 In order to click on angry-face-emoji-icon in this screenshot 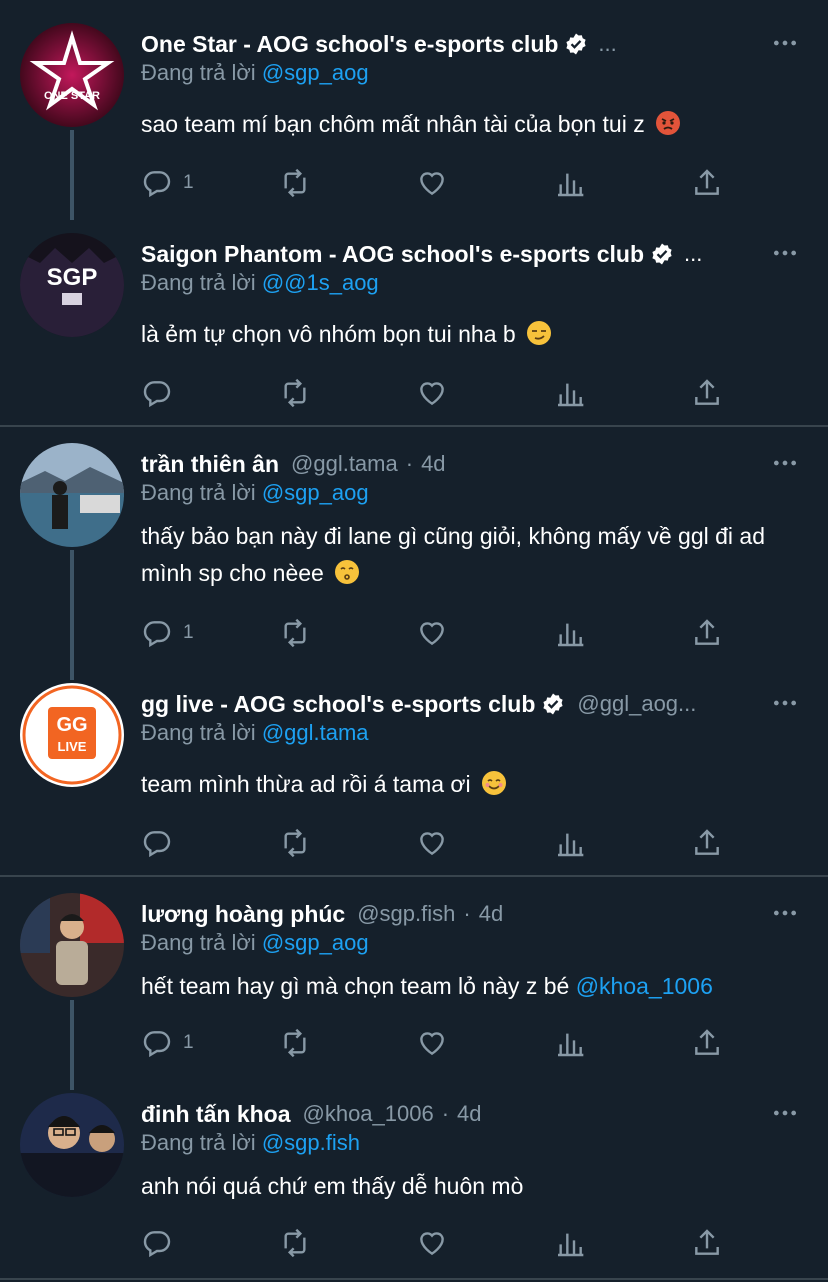, I will do `click(668, 123)`.